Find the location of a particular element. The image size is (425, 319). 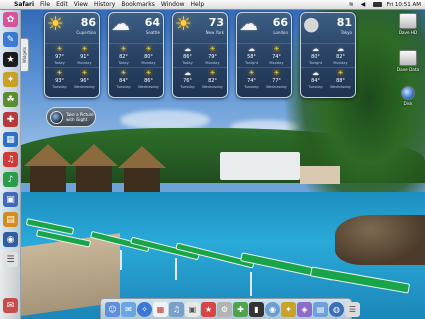

imovie-icon: ★ is located at coordinates (208, 309).